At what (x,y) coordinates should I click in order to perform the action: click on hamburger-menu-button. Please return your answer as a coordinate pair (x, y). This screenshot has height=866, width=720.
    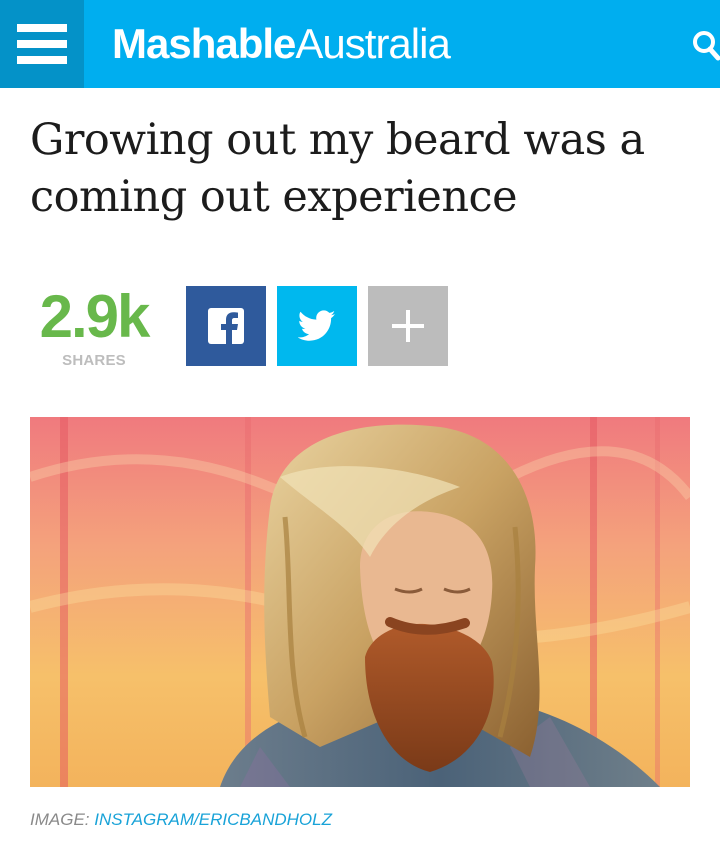
    Looking at the image, I should click on (42, 44).